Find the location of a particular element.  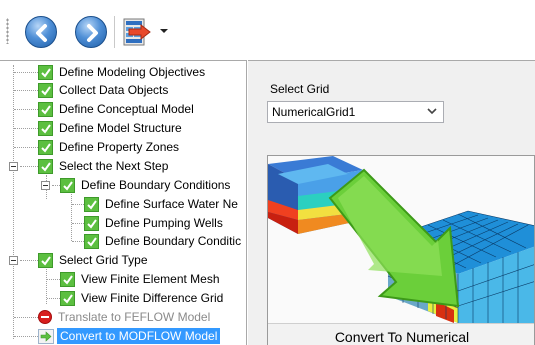

tree-item: Collect Data Objects is located at coordinates (103, 90).